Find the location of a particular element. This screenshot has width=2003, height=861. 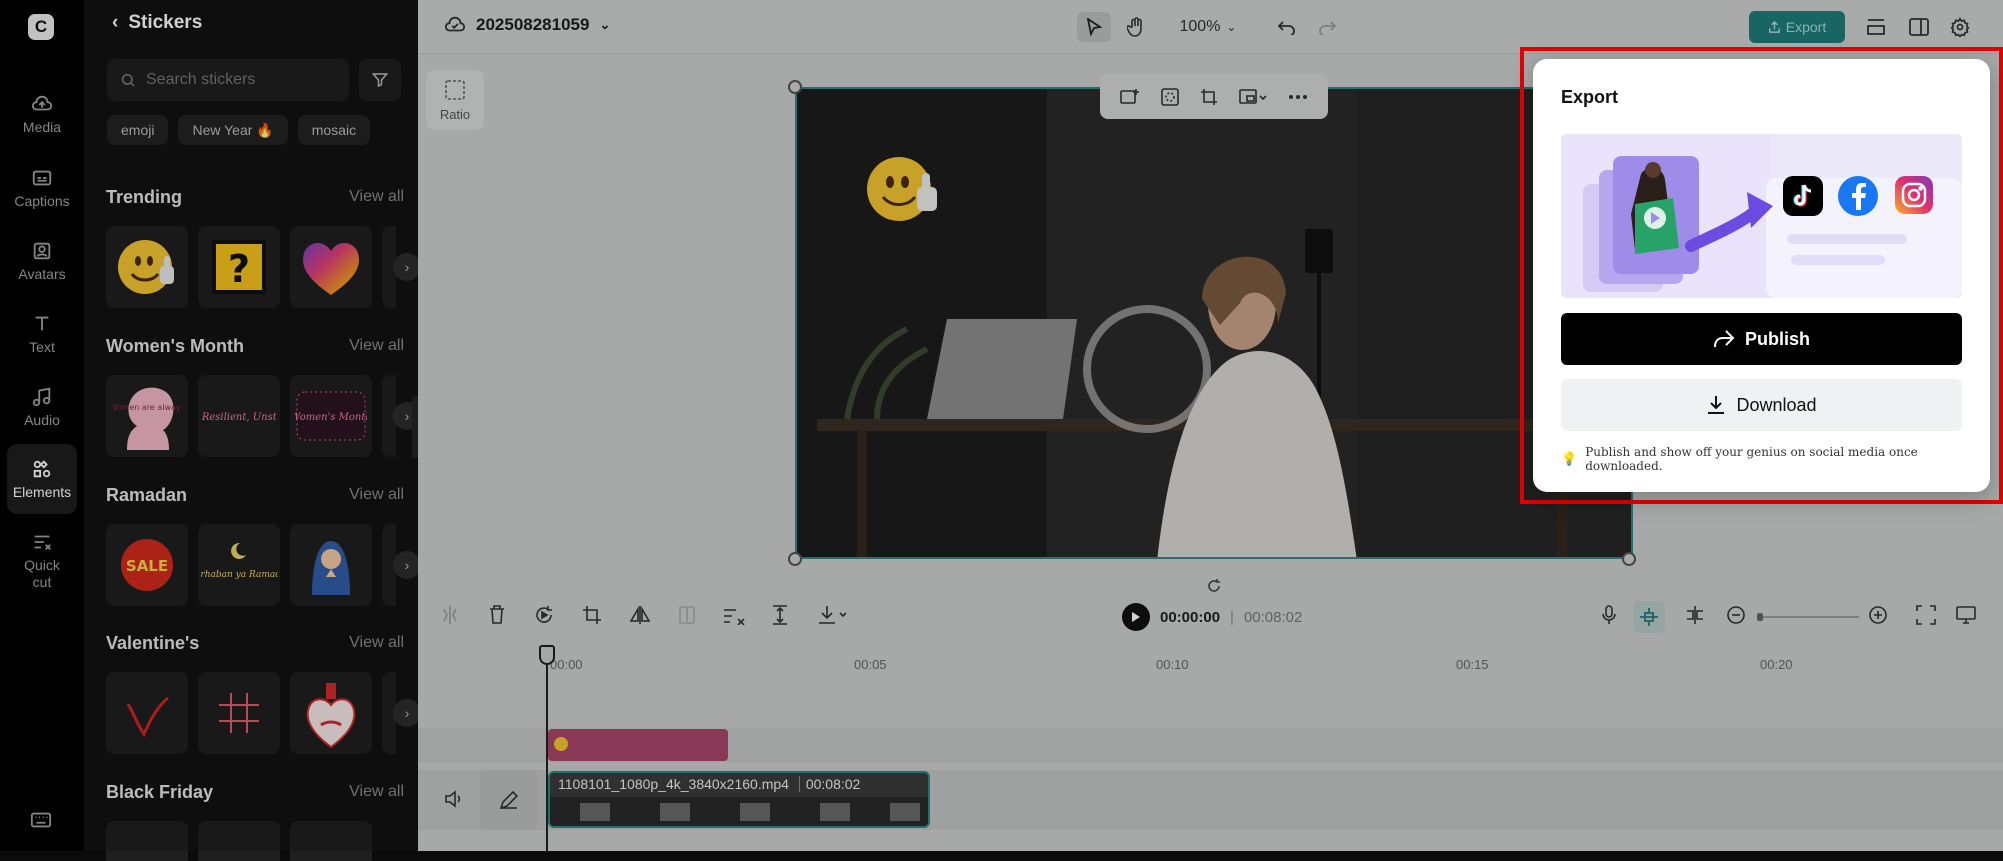

video-clip: 1108101_1080p_4k_3840x2160.mp4 00:08:02 is located at coordinates (739, 799).